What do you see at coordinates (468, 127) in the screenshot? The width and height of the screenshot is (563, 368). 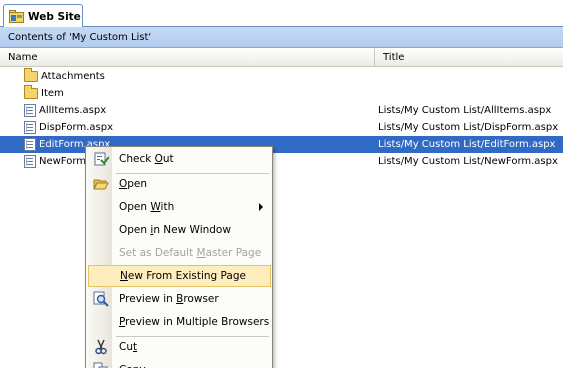 I see `item-title: Lists/My Custom List/DispForm.aspx` at bounding box center [468, 127].